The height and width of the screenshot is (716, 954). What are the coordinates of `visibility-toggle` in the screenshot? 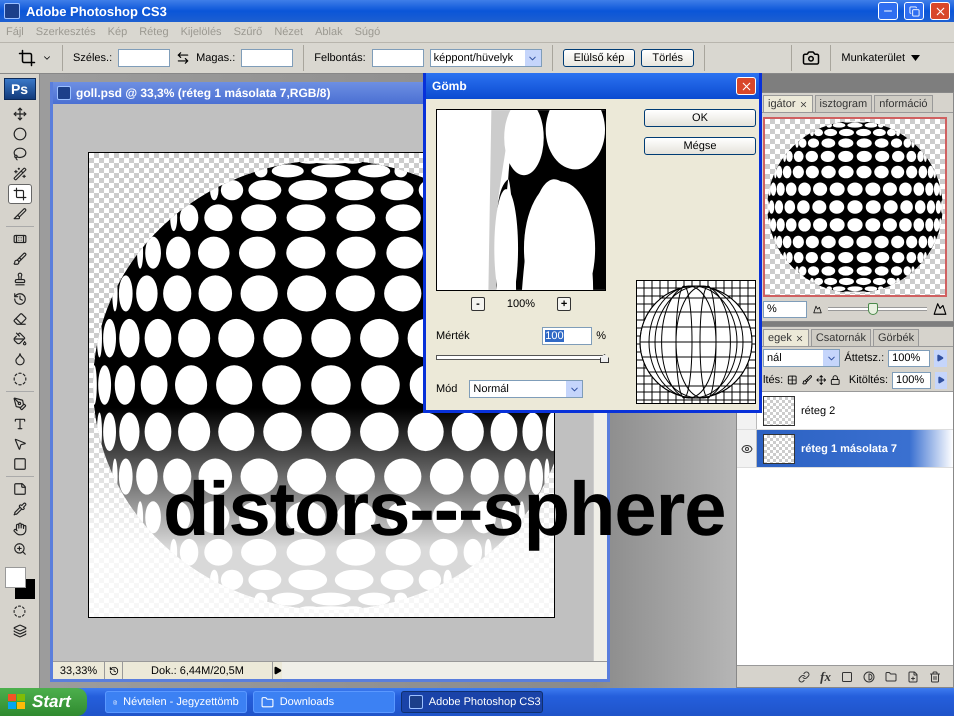 It's located at (747, 448).